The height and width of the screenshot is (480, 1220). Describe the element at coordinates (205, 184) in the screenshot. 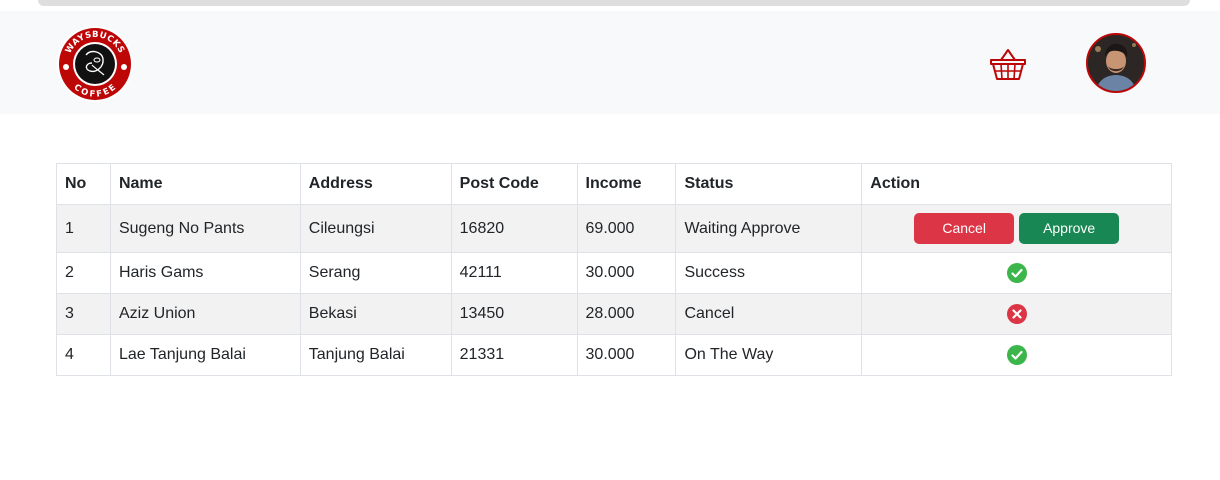

I see `header-name: Name` at that location.